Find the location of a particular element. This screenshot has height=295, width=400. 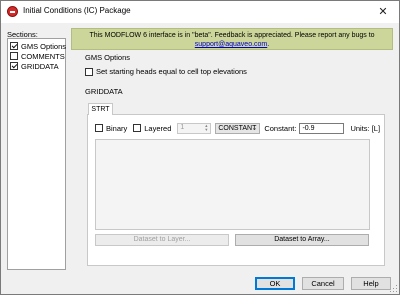

units-label: Units: [L] is located at coordinates (365, 128).